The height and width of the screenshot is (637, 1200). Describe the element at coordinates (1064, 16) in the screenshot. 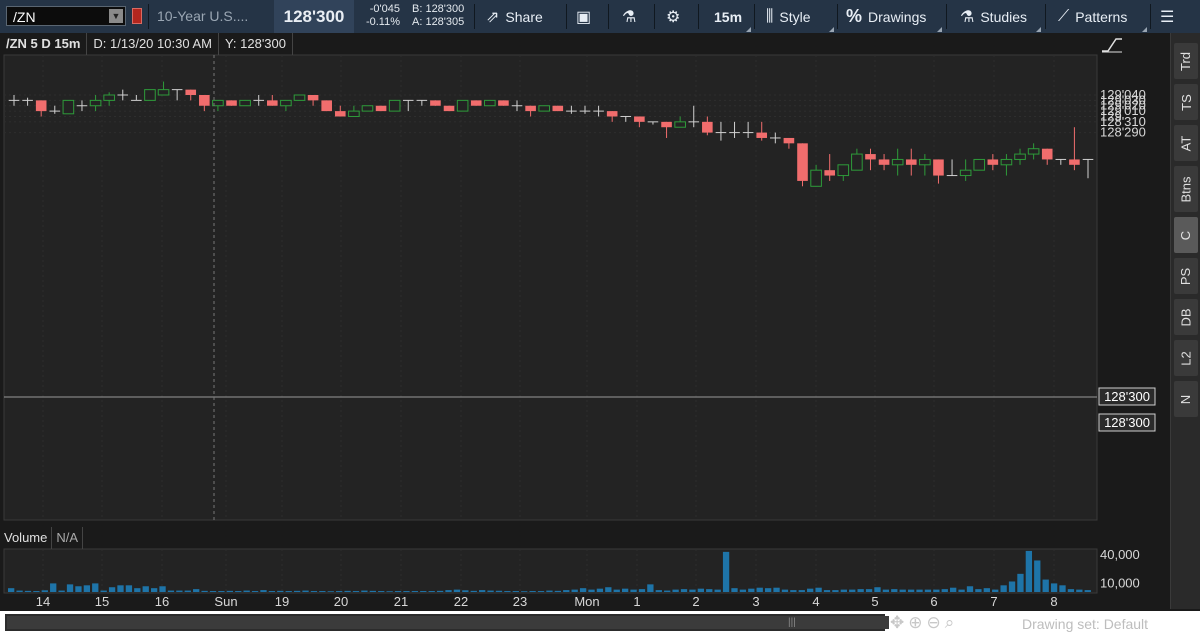

I see `patterns-icon: ⟋` at that location.